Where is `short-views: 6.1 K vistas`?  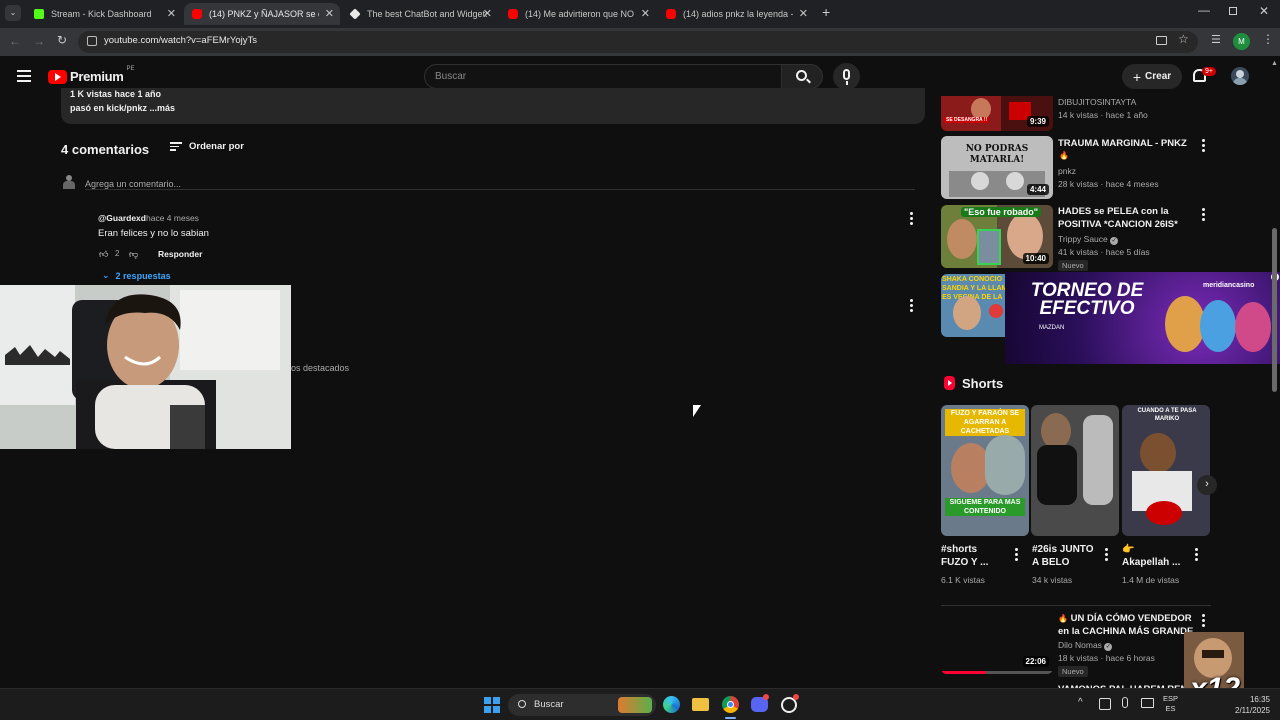
short-views: 6.1 K vistas is located at coordinates (963, 580).